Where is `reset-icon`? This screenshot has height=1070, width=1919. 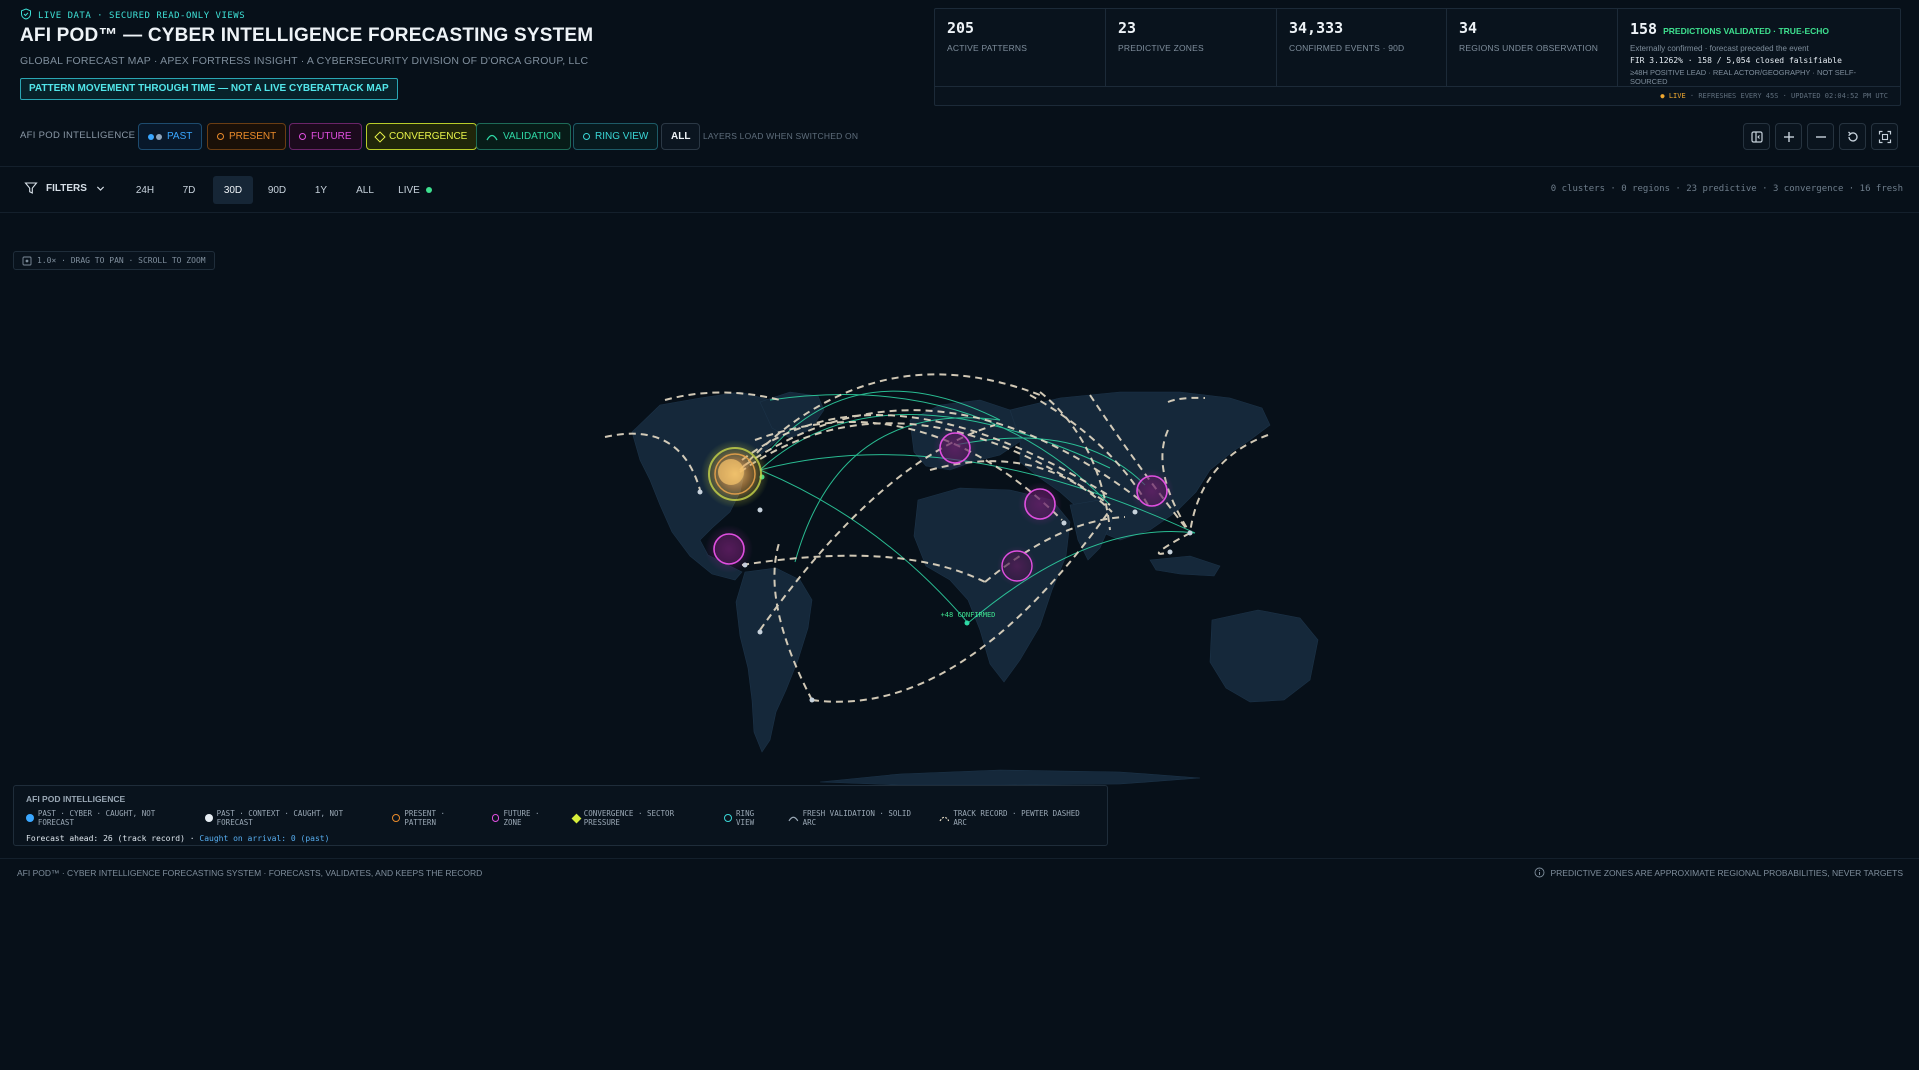
reset-icon is located at coordinates (1852, 136).